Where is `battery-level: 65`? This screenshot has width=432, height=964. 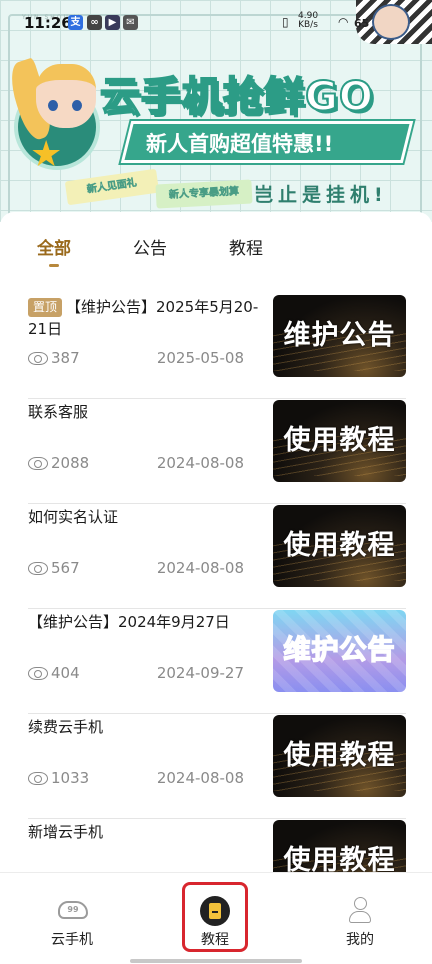 battery-level: 65 is located at coordinates (362, 23).